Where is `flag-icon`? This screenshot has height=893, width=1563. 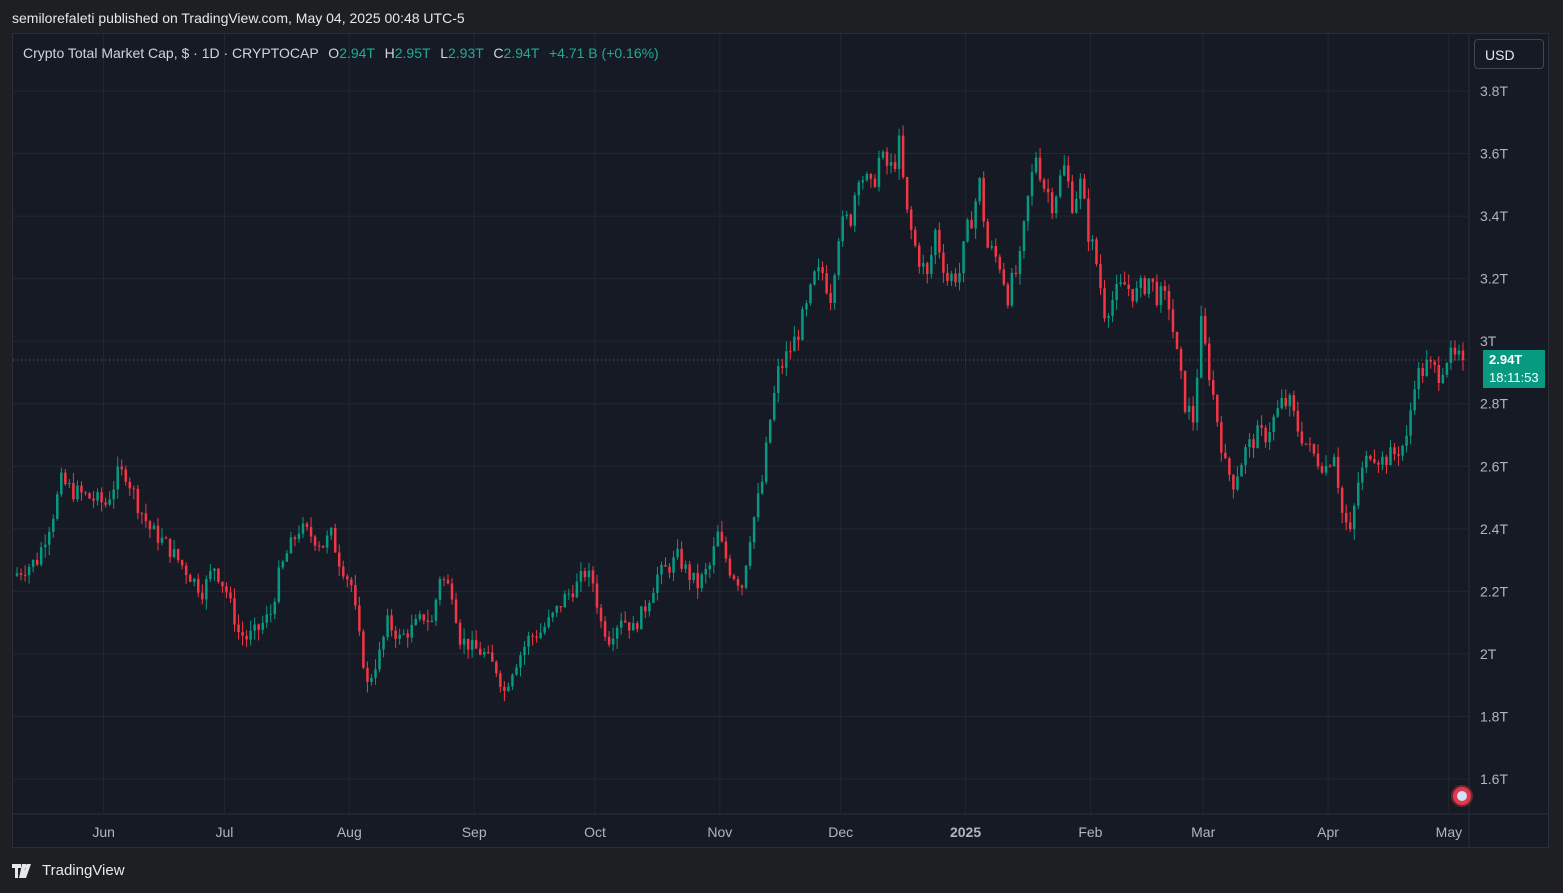
flag-icon is located at coordinates (1462, 796).